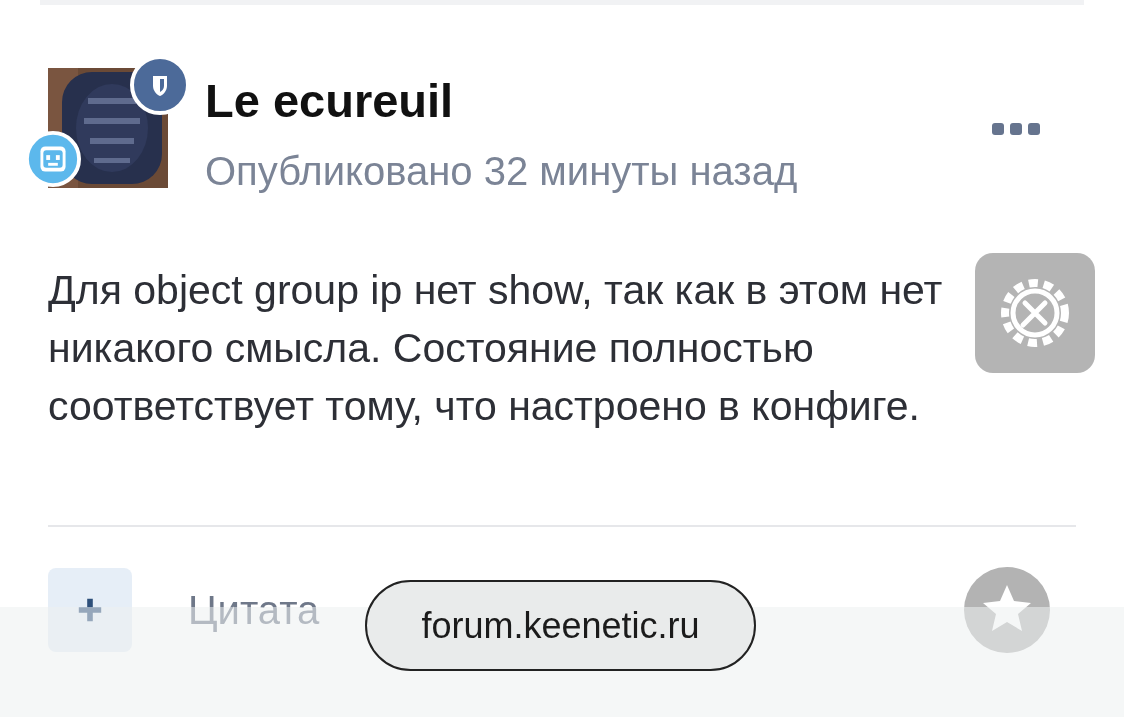 The image size is (1124, 717). Describe the element at coordinates (1035, 313) in the screenshot. I see `settings-icon` at that location.